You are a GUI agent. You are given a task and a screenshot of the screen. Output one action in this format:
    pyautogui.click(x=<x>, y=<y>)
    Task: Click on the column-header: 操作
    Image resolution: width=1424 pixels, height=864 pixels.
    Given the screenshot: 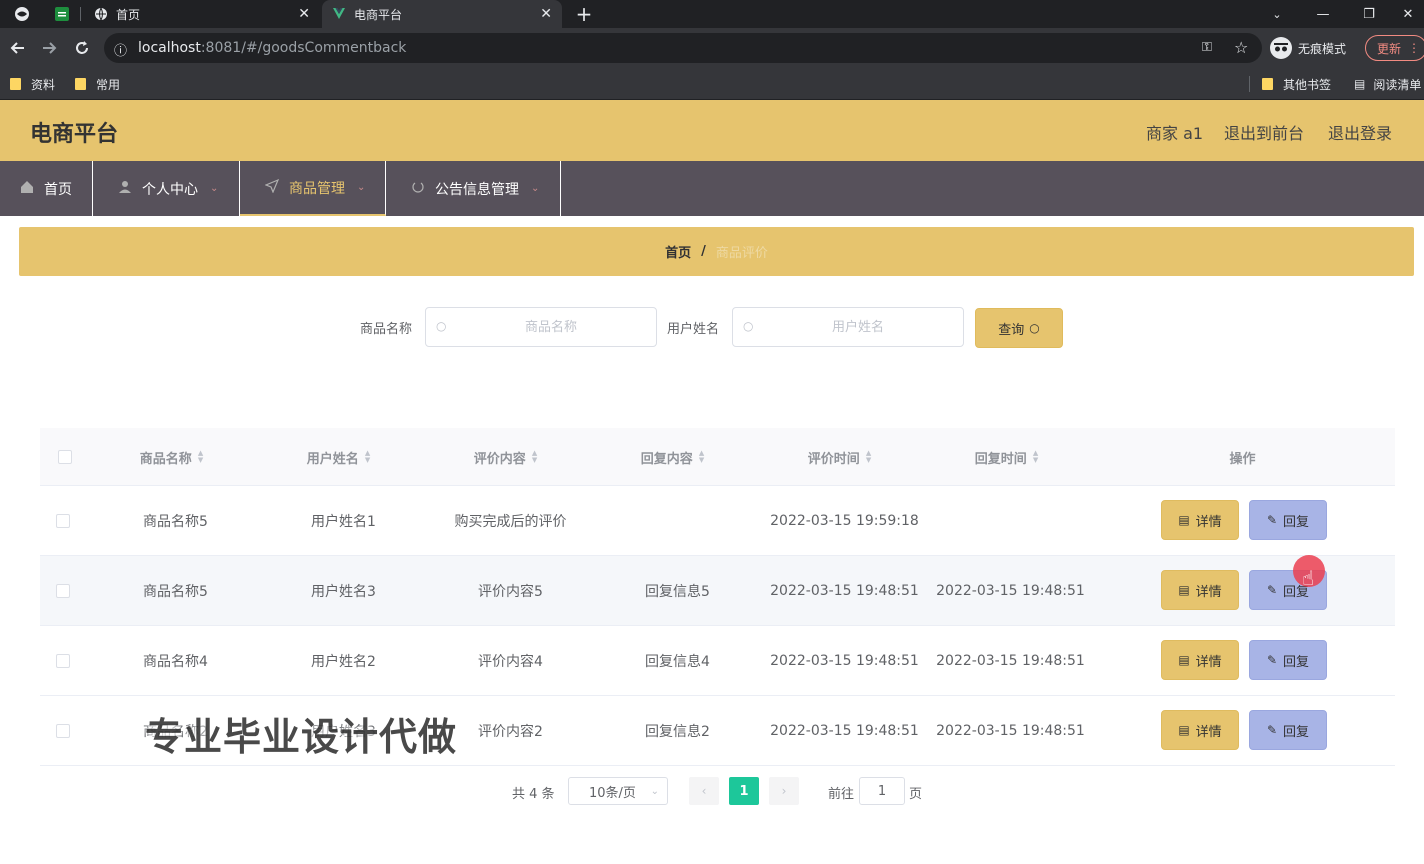 What is the action you would take?
    pyautogui.click(x=1242, y=457)
    